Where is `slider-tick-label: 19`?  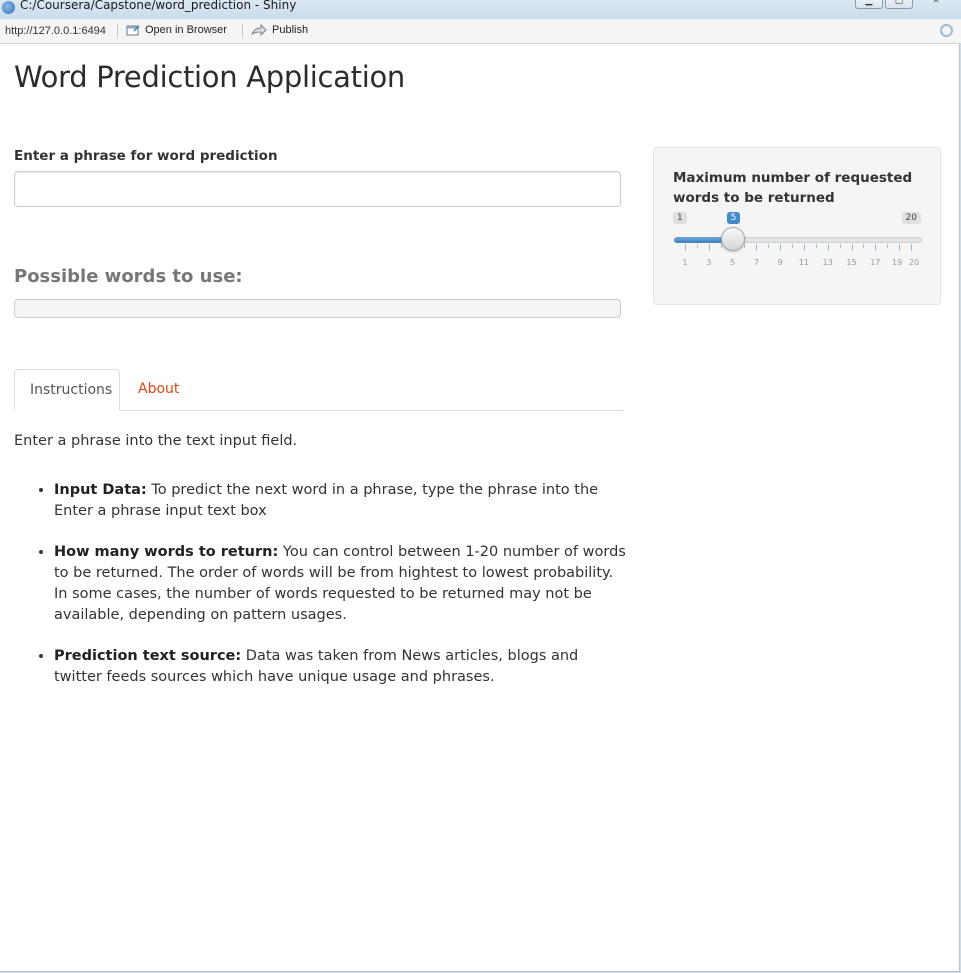 slider-tick-label: 19 is located at coordinates (897, 262).